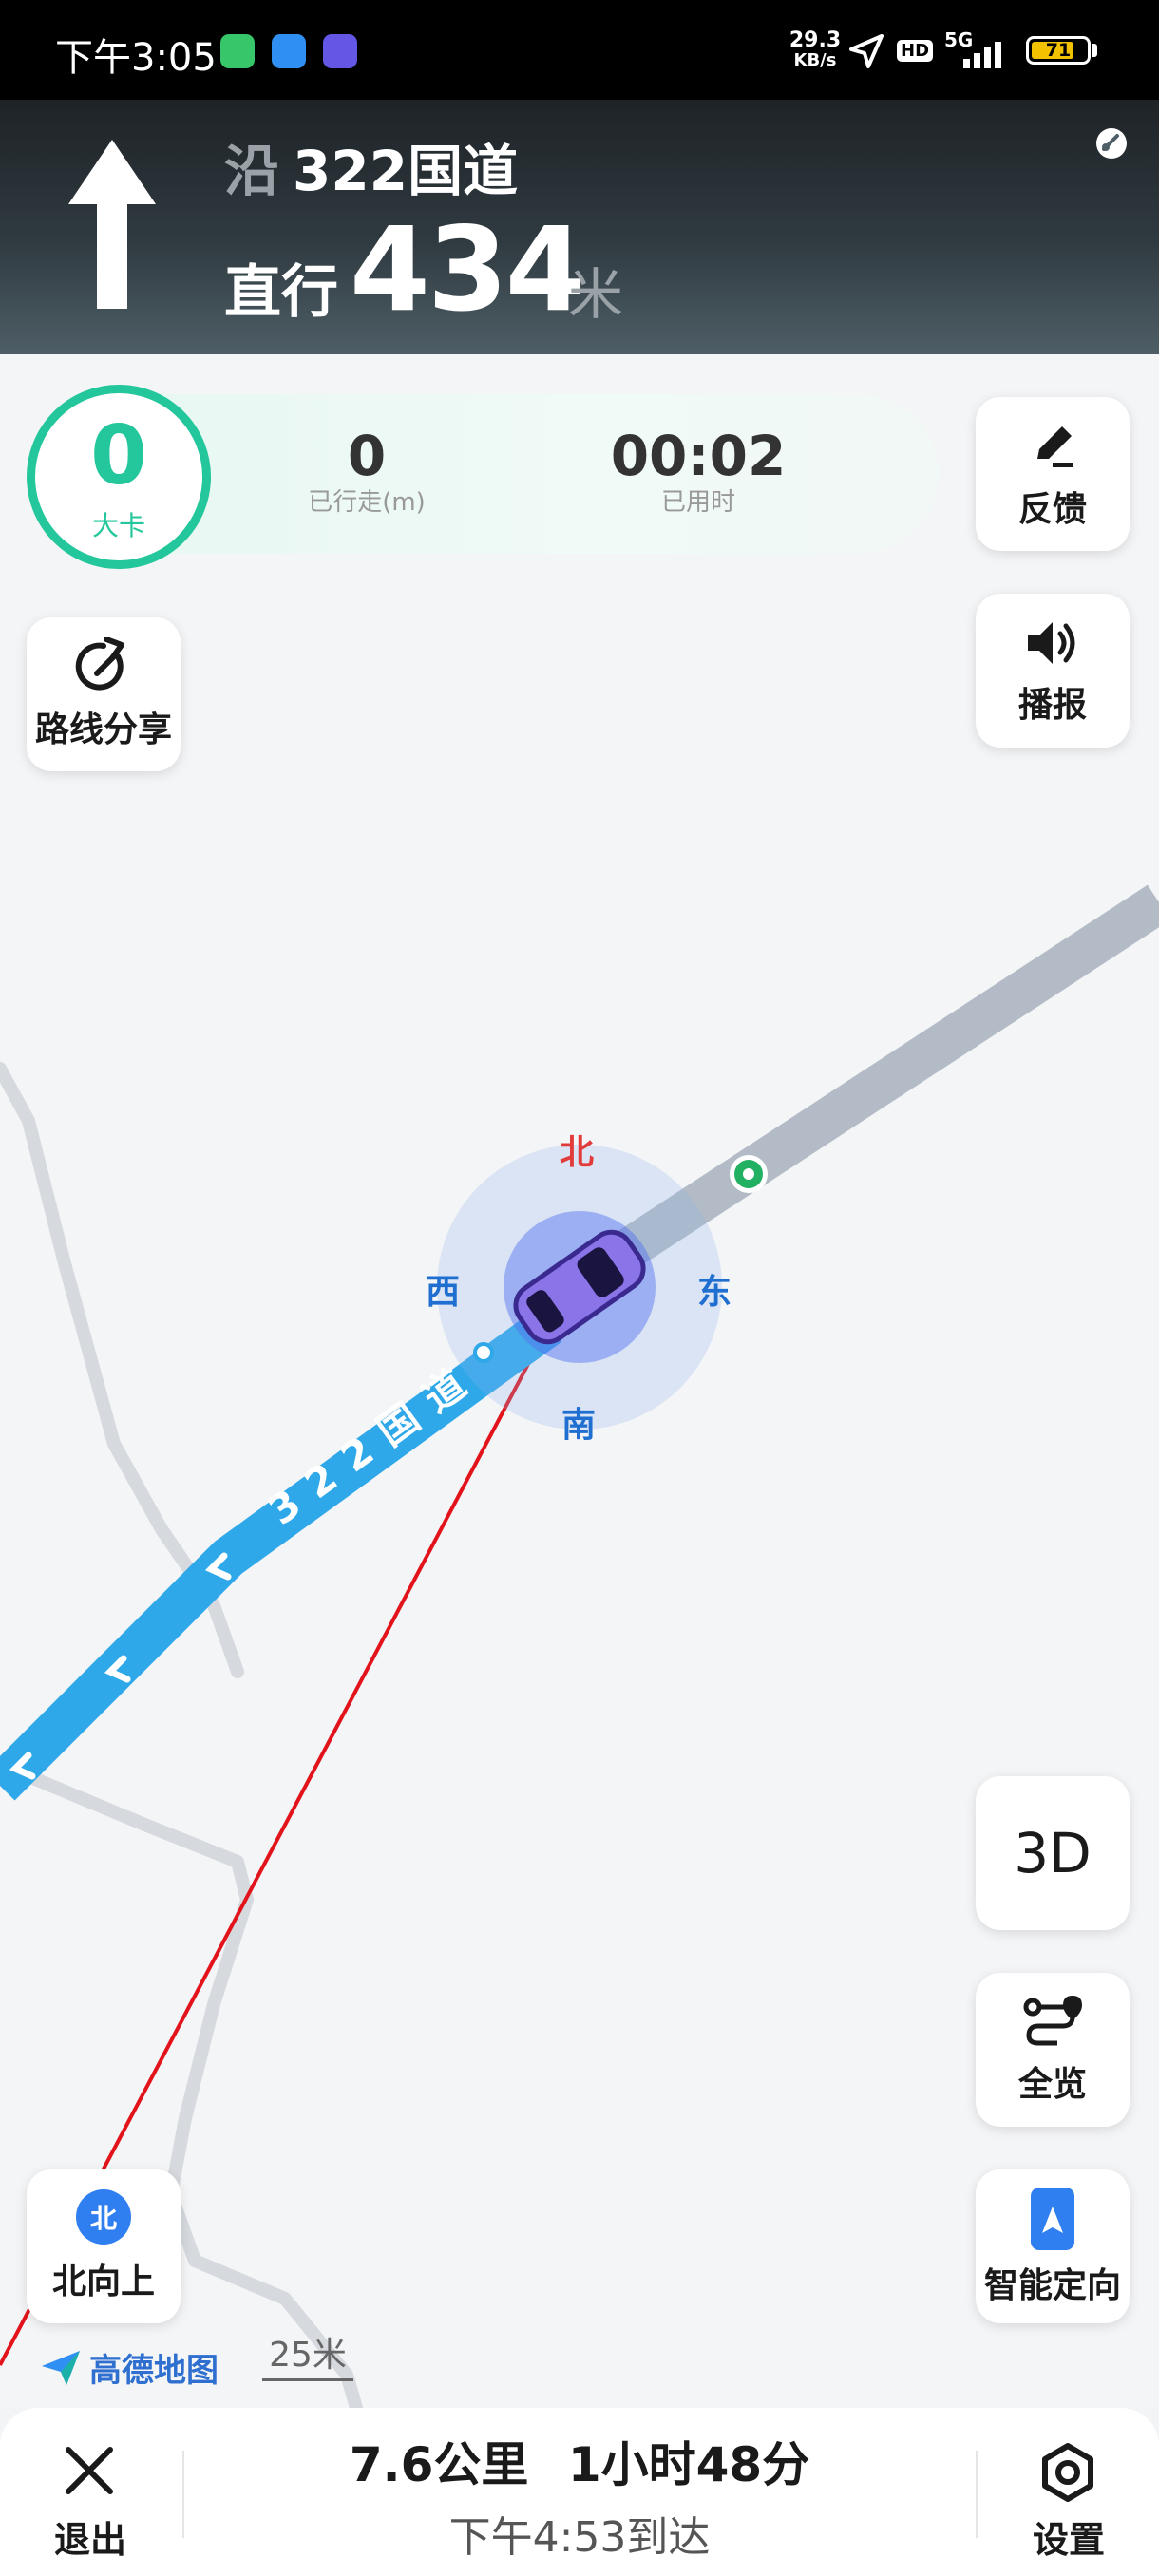 The image size is (1159, 2576). I want to click on compass-east-label: 东, so click(714, 1292).